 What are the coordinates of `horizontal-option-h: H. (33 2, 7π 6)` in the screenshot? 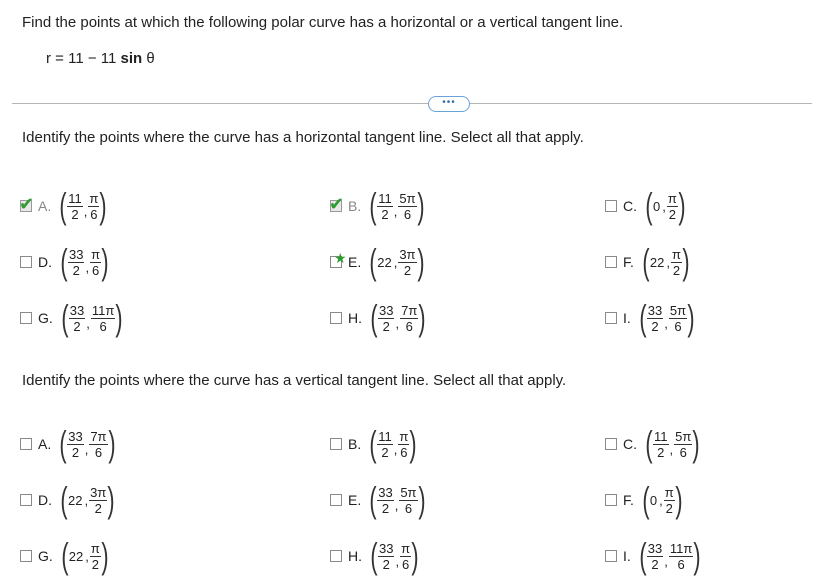 It's located at (378, 318).